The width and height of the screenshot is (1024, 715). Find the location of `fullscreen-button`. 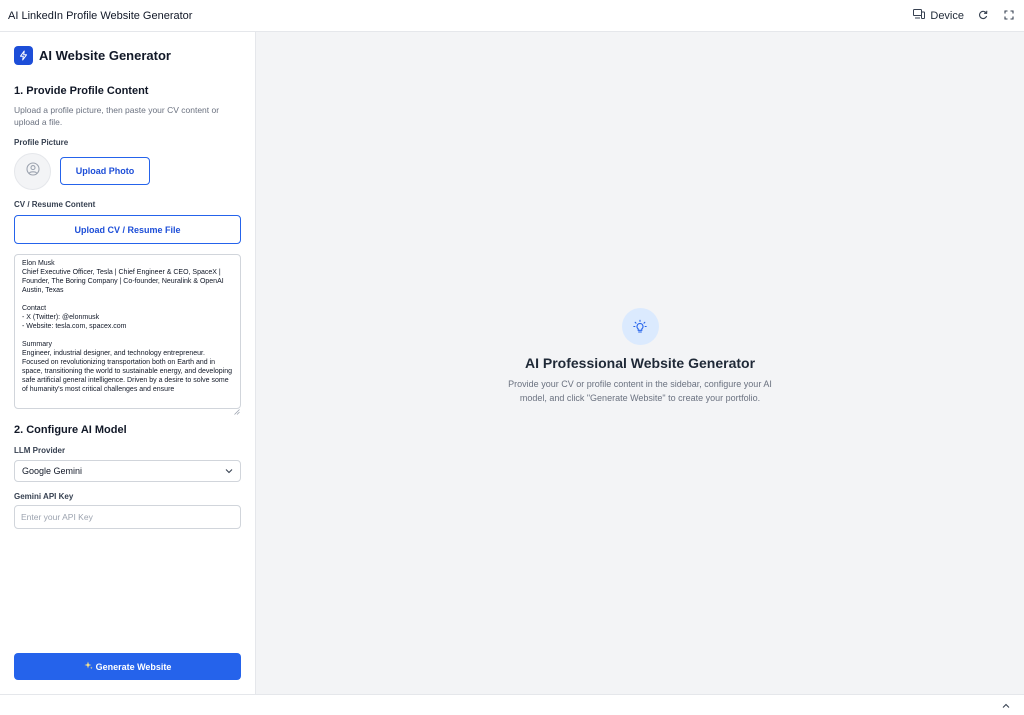

fullscreen-button is located at coordinates (1009, 16).